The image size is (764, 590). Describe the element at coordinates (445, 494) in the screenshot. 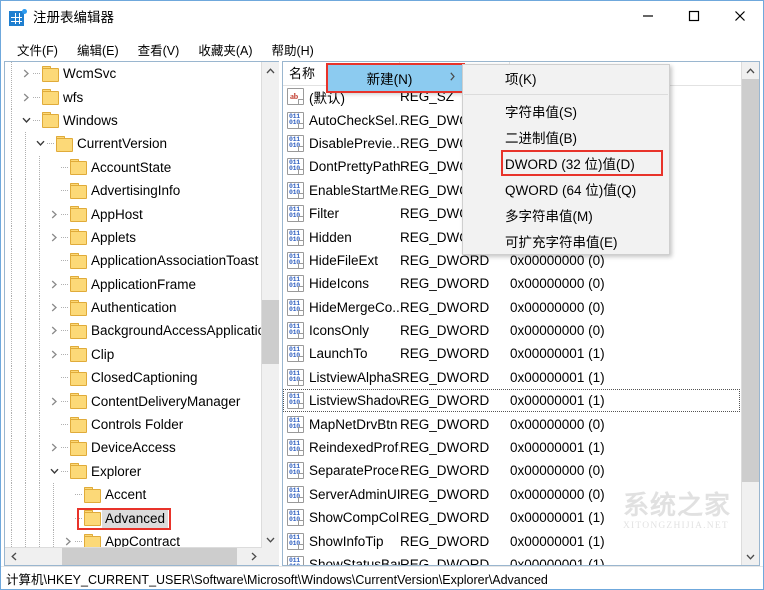

I see `value-type: REG_DWORD` at that location.